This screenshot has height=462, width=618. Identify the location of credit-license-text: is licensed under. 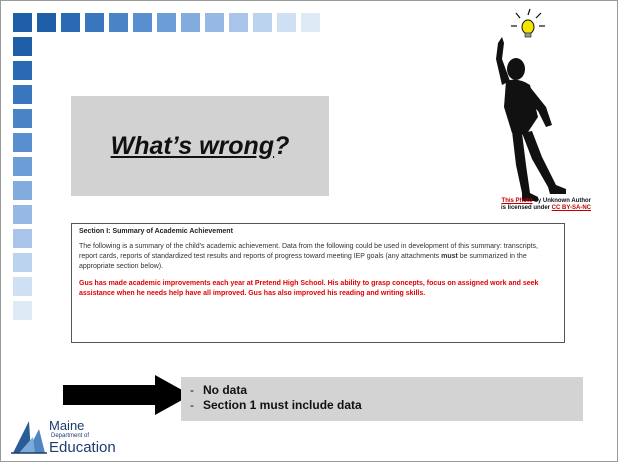
(526, 208).